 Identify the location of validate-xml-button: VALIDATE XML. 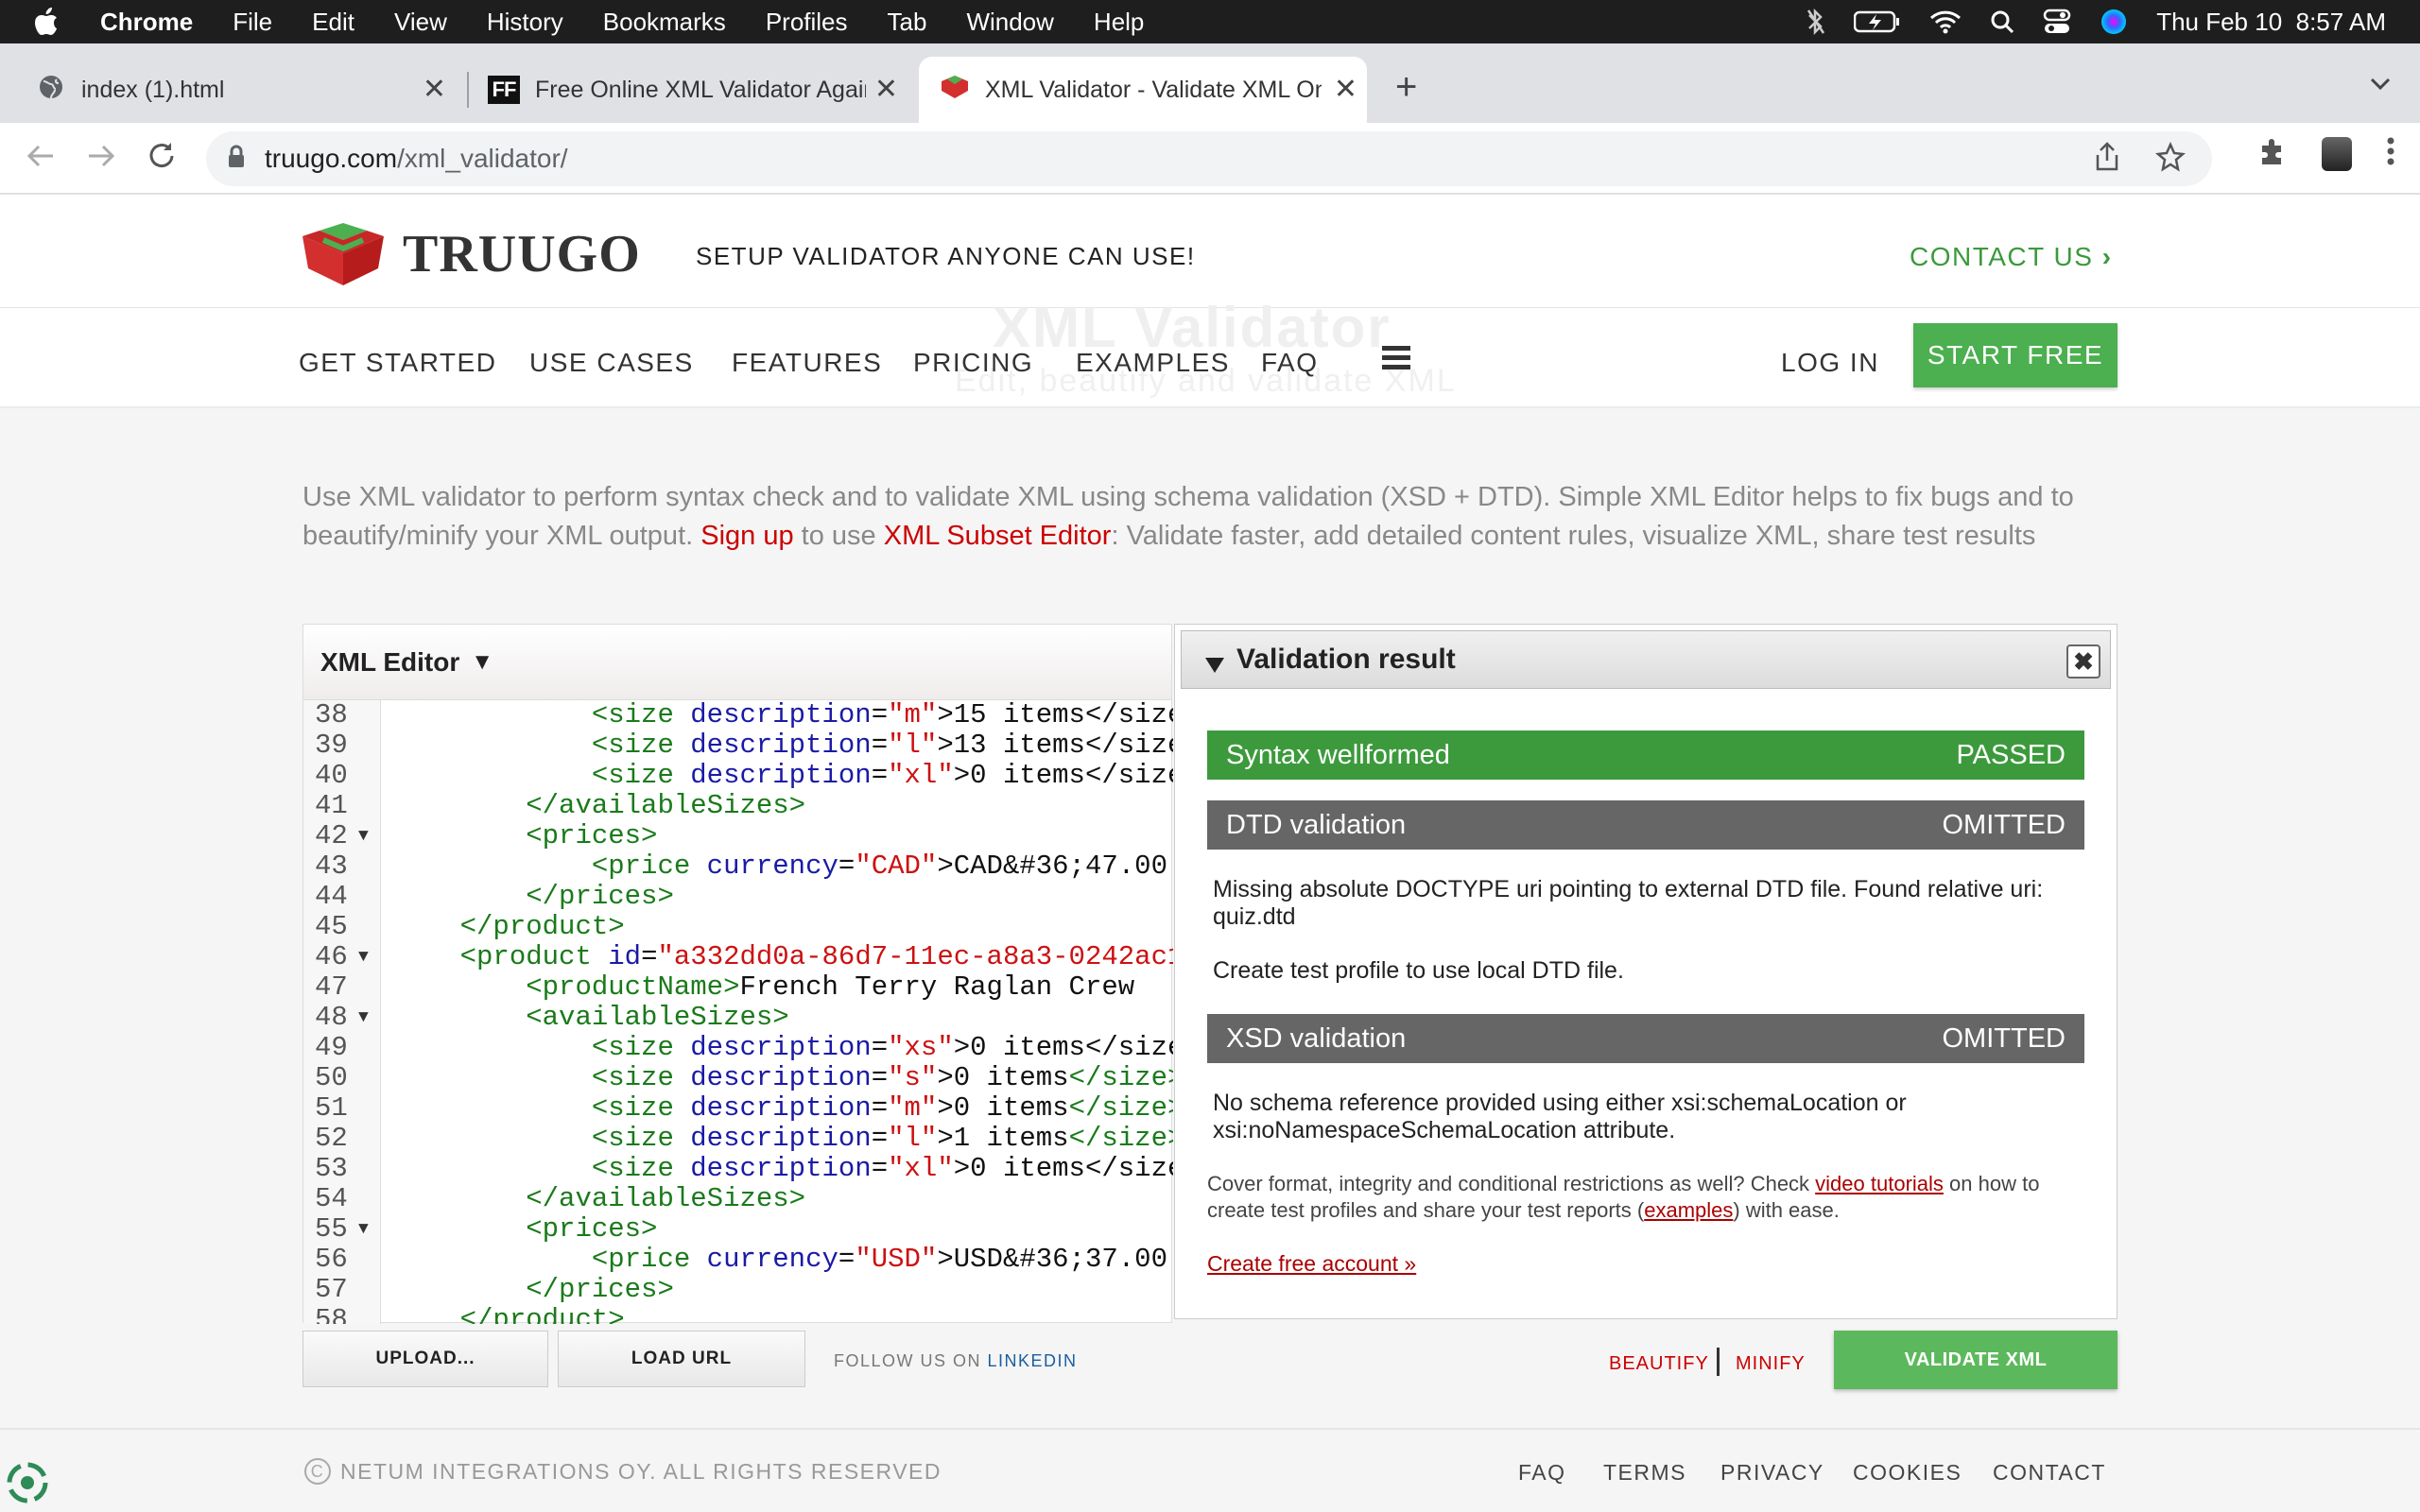
(1976, 1360).